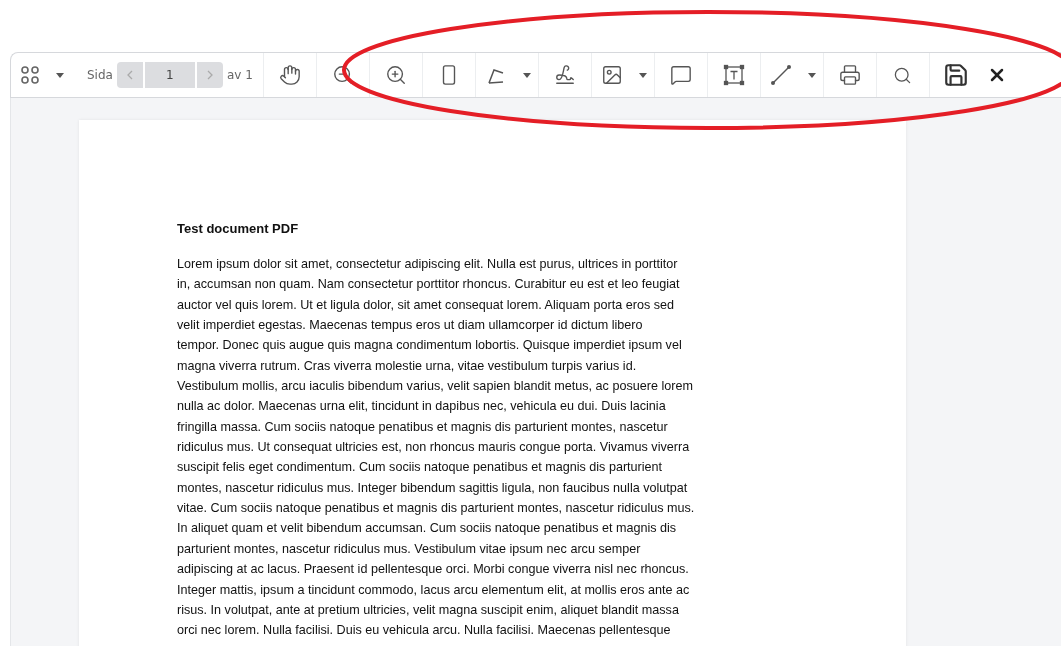 The height and width of the screenshot is (646, 1061). What do you see at coordinates (289, 75) in the screenshot?
I see `hand-icon` at bounding box center [289, 75].